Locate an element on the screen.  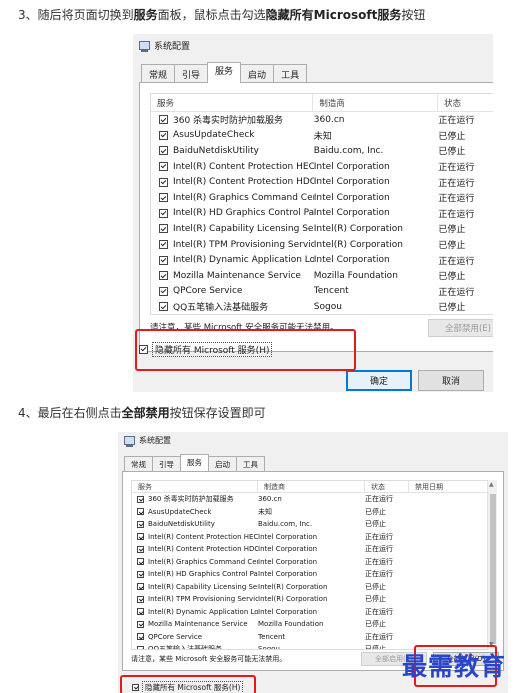
scroll-up-icon: ▲ is located at coordinates (491, 485).